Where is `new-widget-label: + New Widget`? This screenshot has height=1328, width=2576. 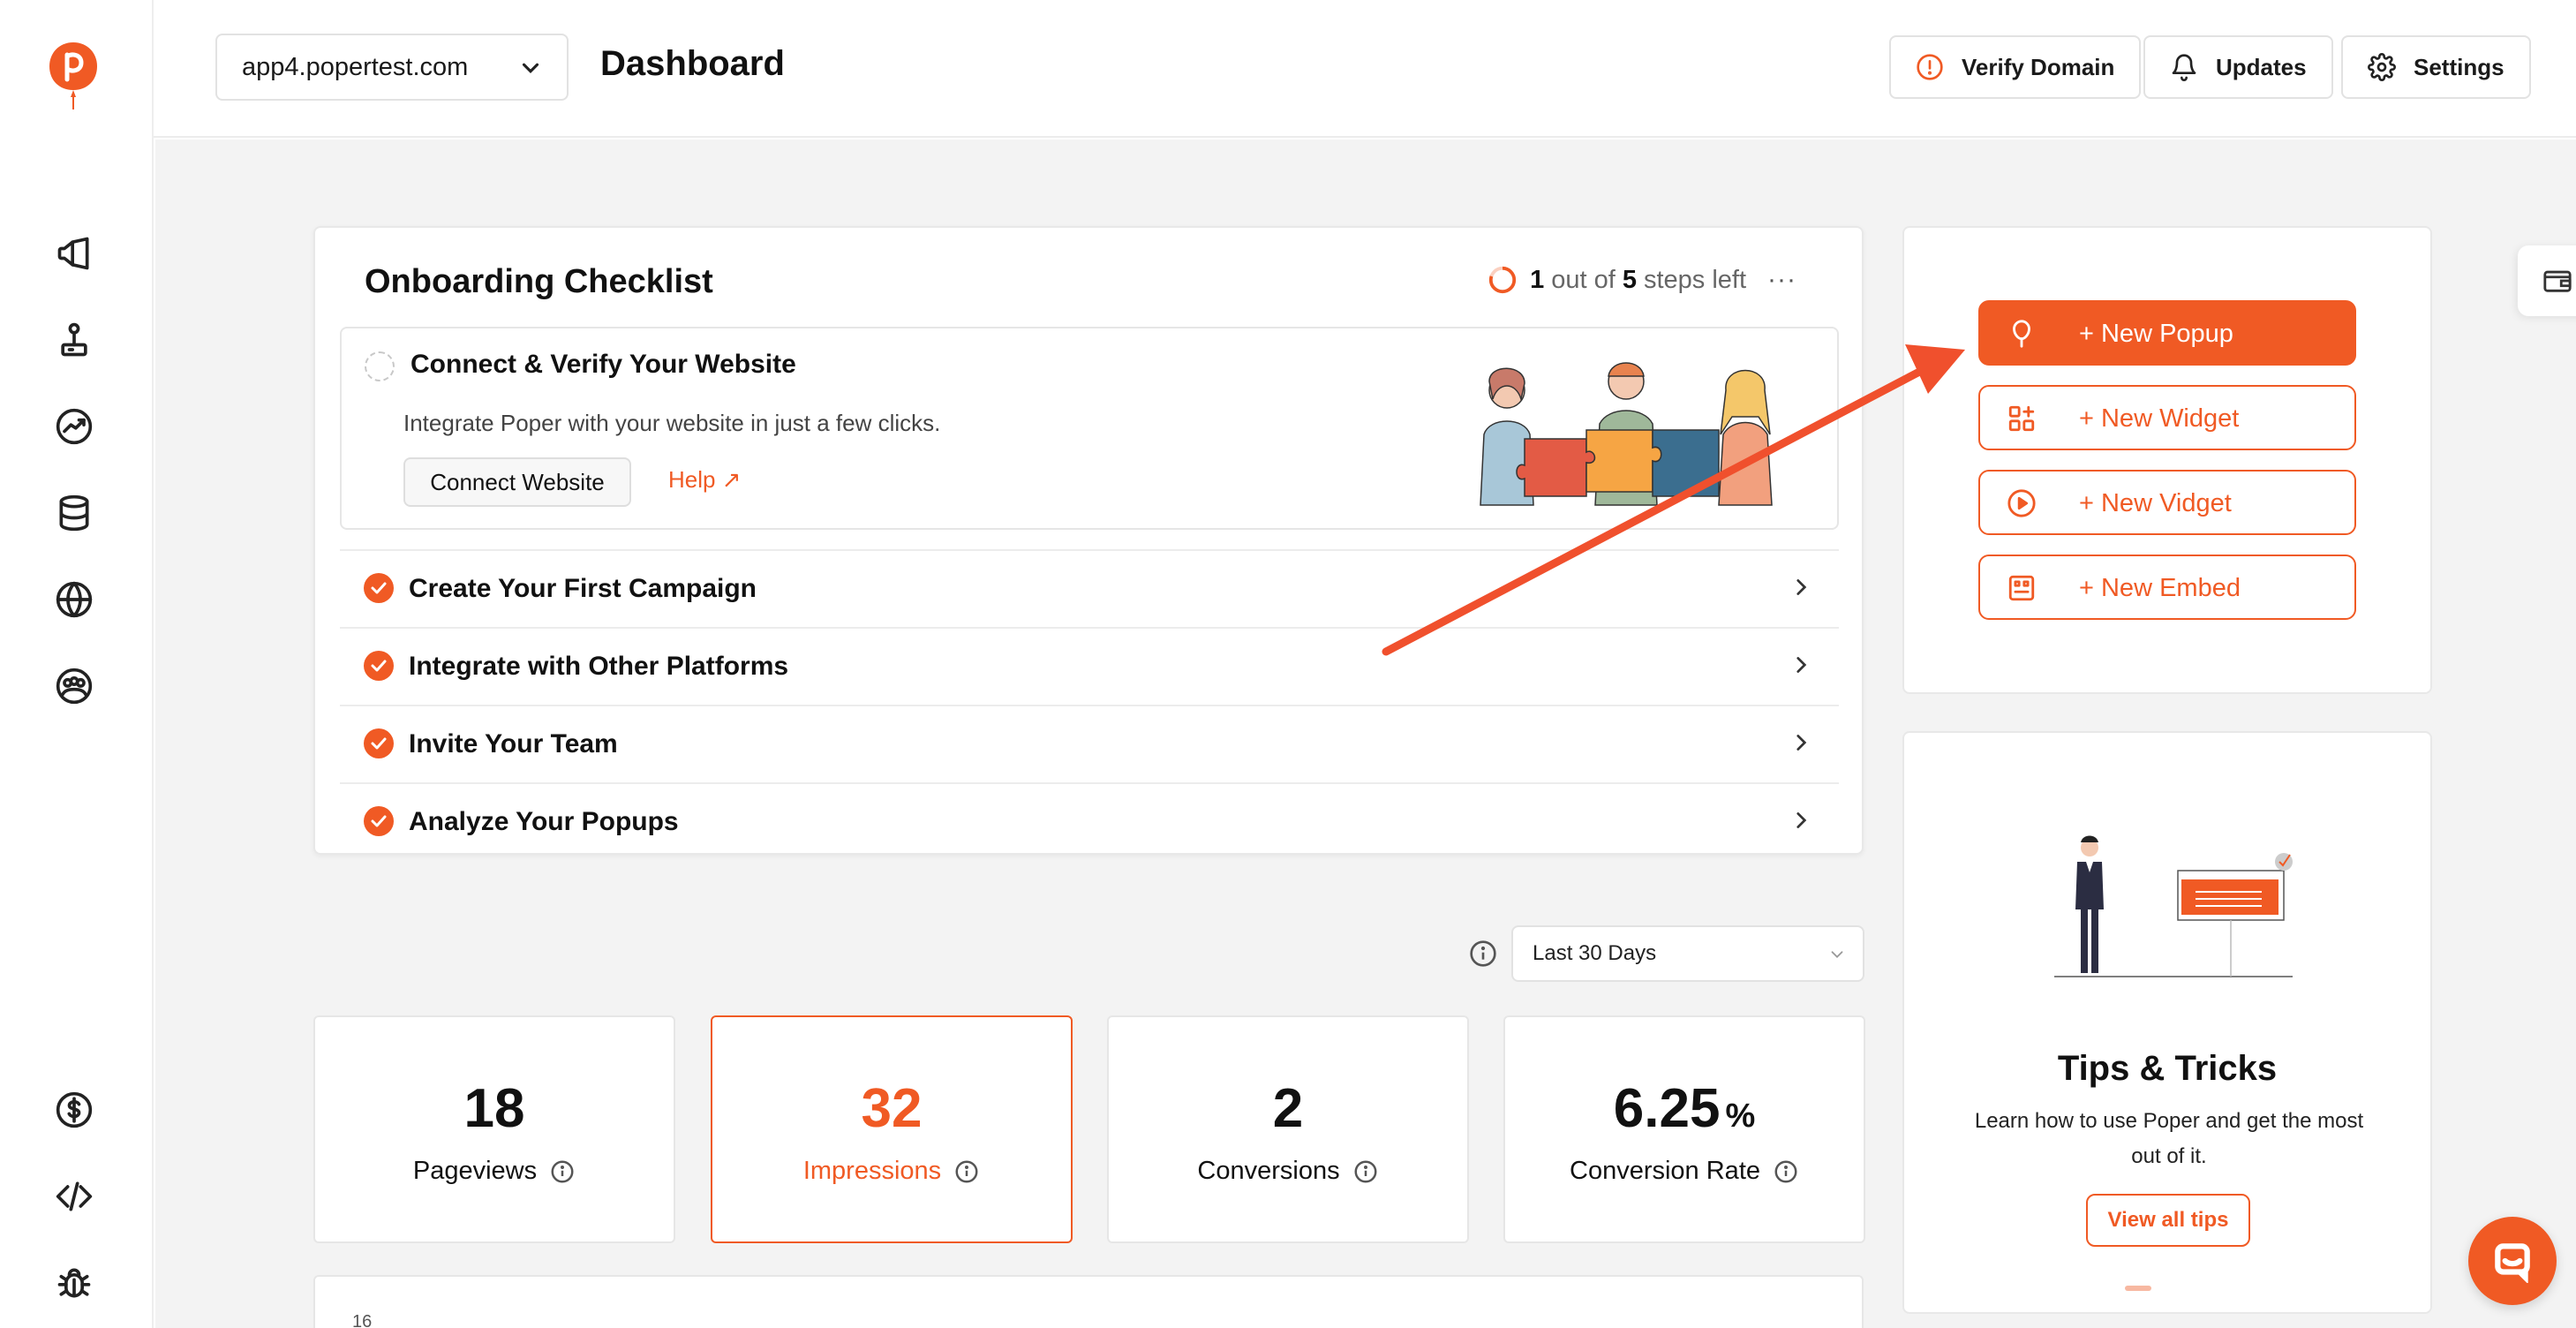 new-widget-label: + New Widget is located at coordinates (2160, 419).